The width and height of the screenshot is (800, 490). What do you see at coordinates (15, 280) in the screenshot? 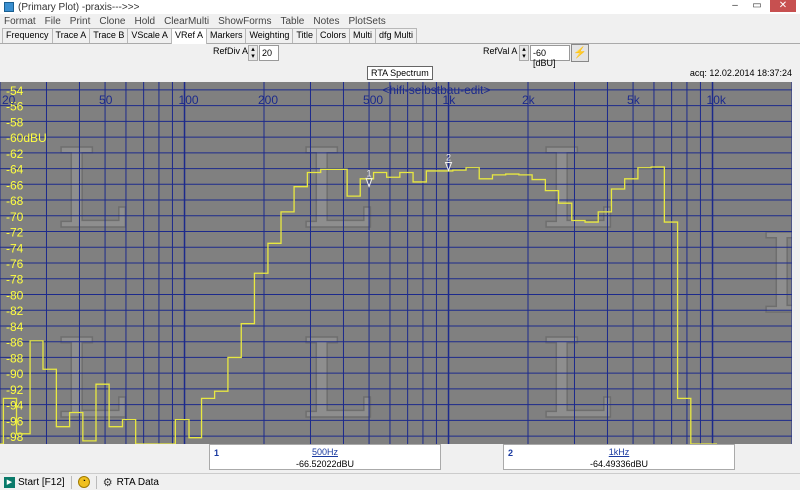
I see `y-tick-label: -78` at bounding box center [15, 280].